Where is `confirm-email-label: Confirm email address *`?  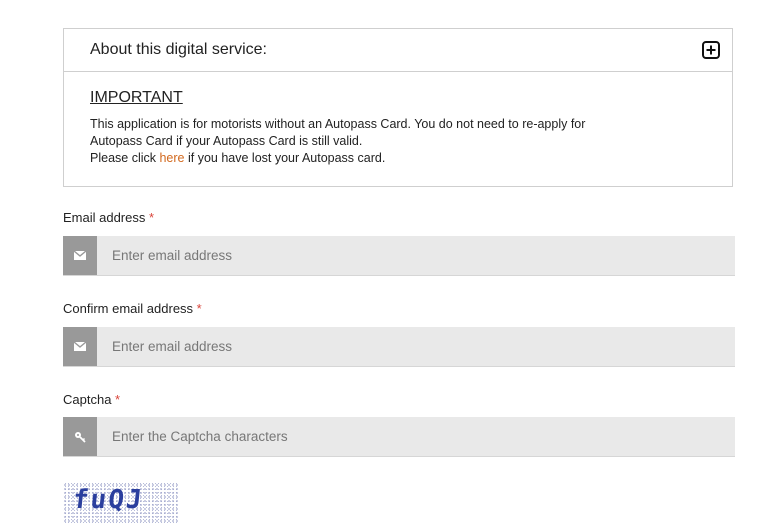 confirm-email-label: Confirm email address * is located at coordinates (132, 308).